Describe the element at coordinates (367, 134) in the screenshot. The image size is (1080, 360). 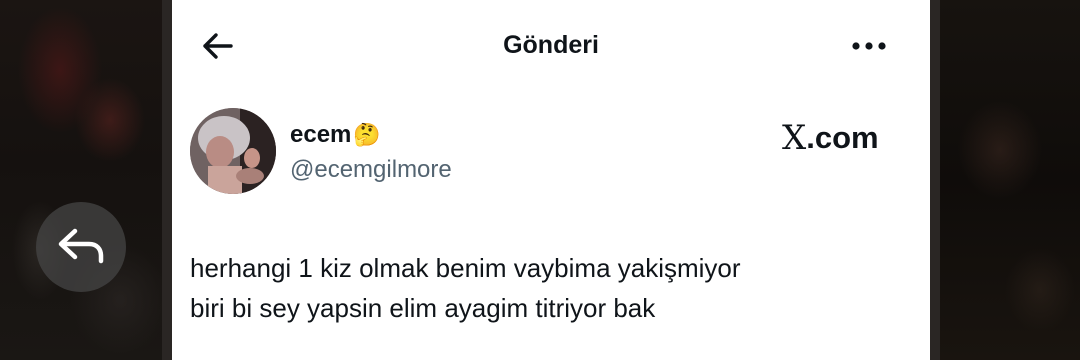
I see `thinking-face-emoji: 🤔` at that location.